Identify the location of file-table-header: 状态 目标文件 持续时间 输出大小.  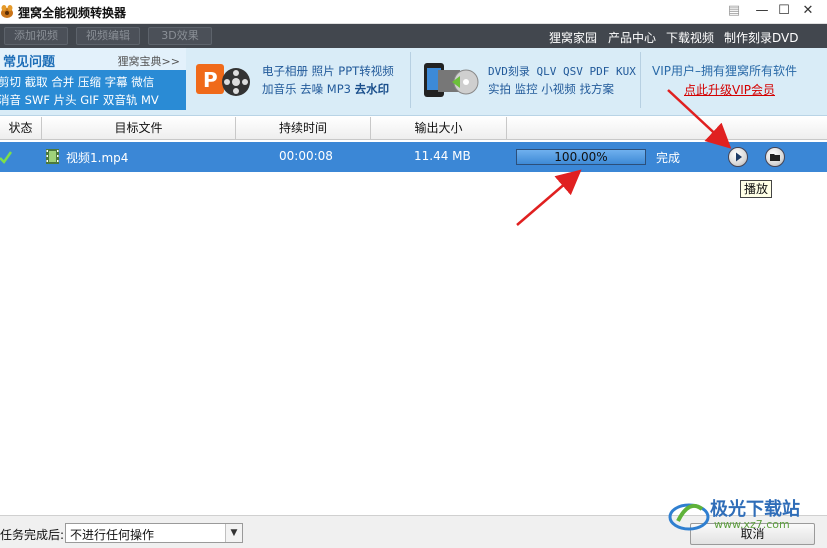
(413, 128).